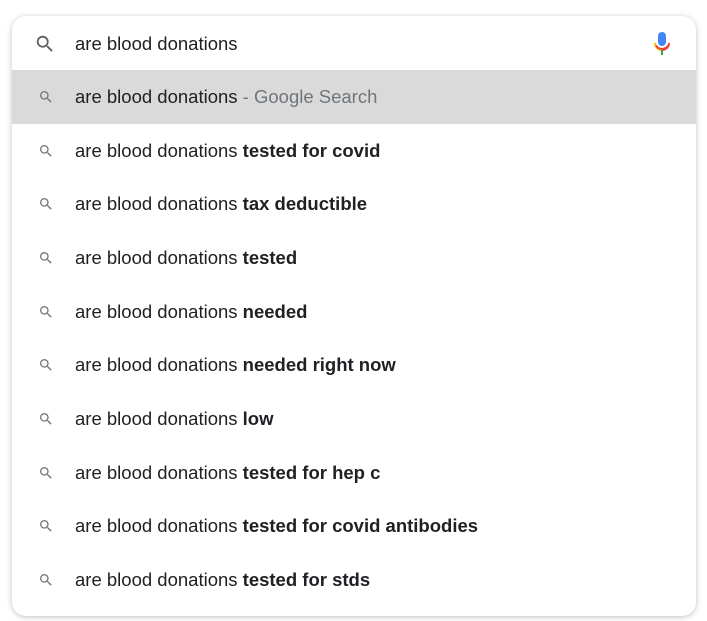  I want to click on suggestion-text: are blood donations low, so click(174, 419).